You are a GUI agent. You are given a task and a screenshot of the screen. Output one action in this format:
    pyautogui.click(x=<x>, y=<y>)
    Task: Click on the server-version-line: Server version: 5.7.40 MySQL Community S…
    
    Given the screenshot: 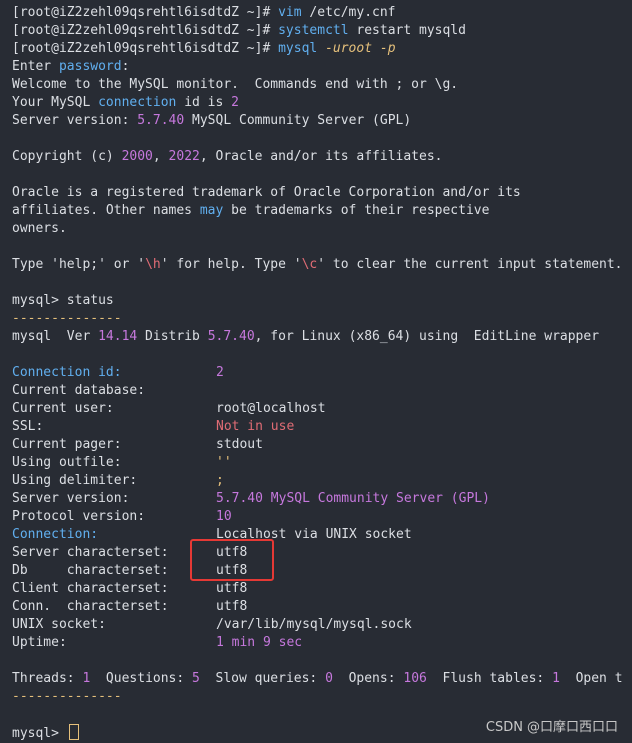 What is the action you would take?
    pyautogui.click(x=212, y=120)
    